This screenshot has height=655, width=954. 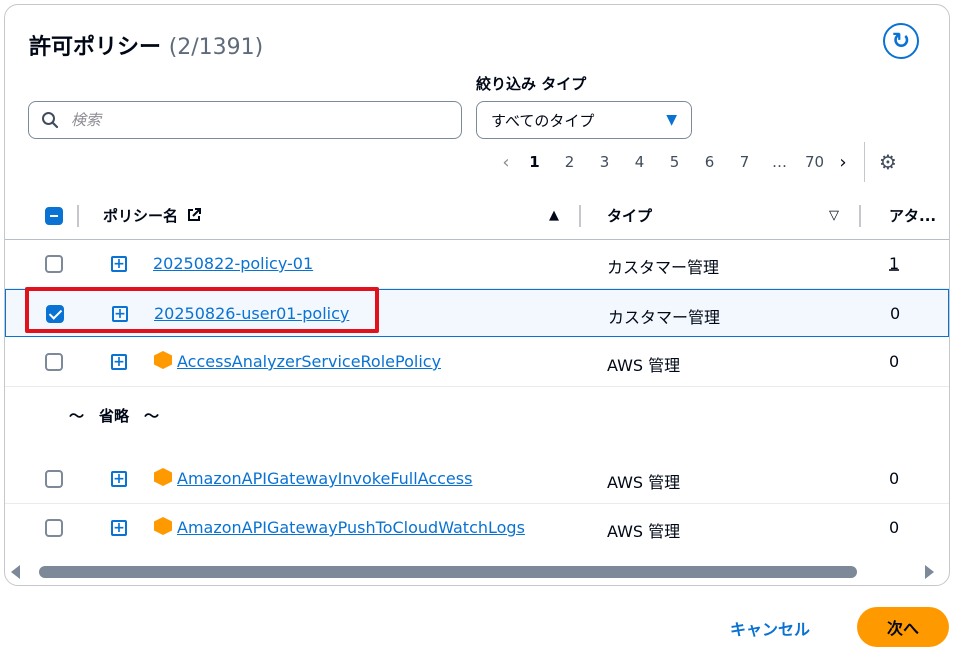 I want to click on policy-name-link: 20250822-policy-01, so click(x=233, y=263).